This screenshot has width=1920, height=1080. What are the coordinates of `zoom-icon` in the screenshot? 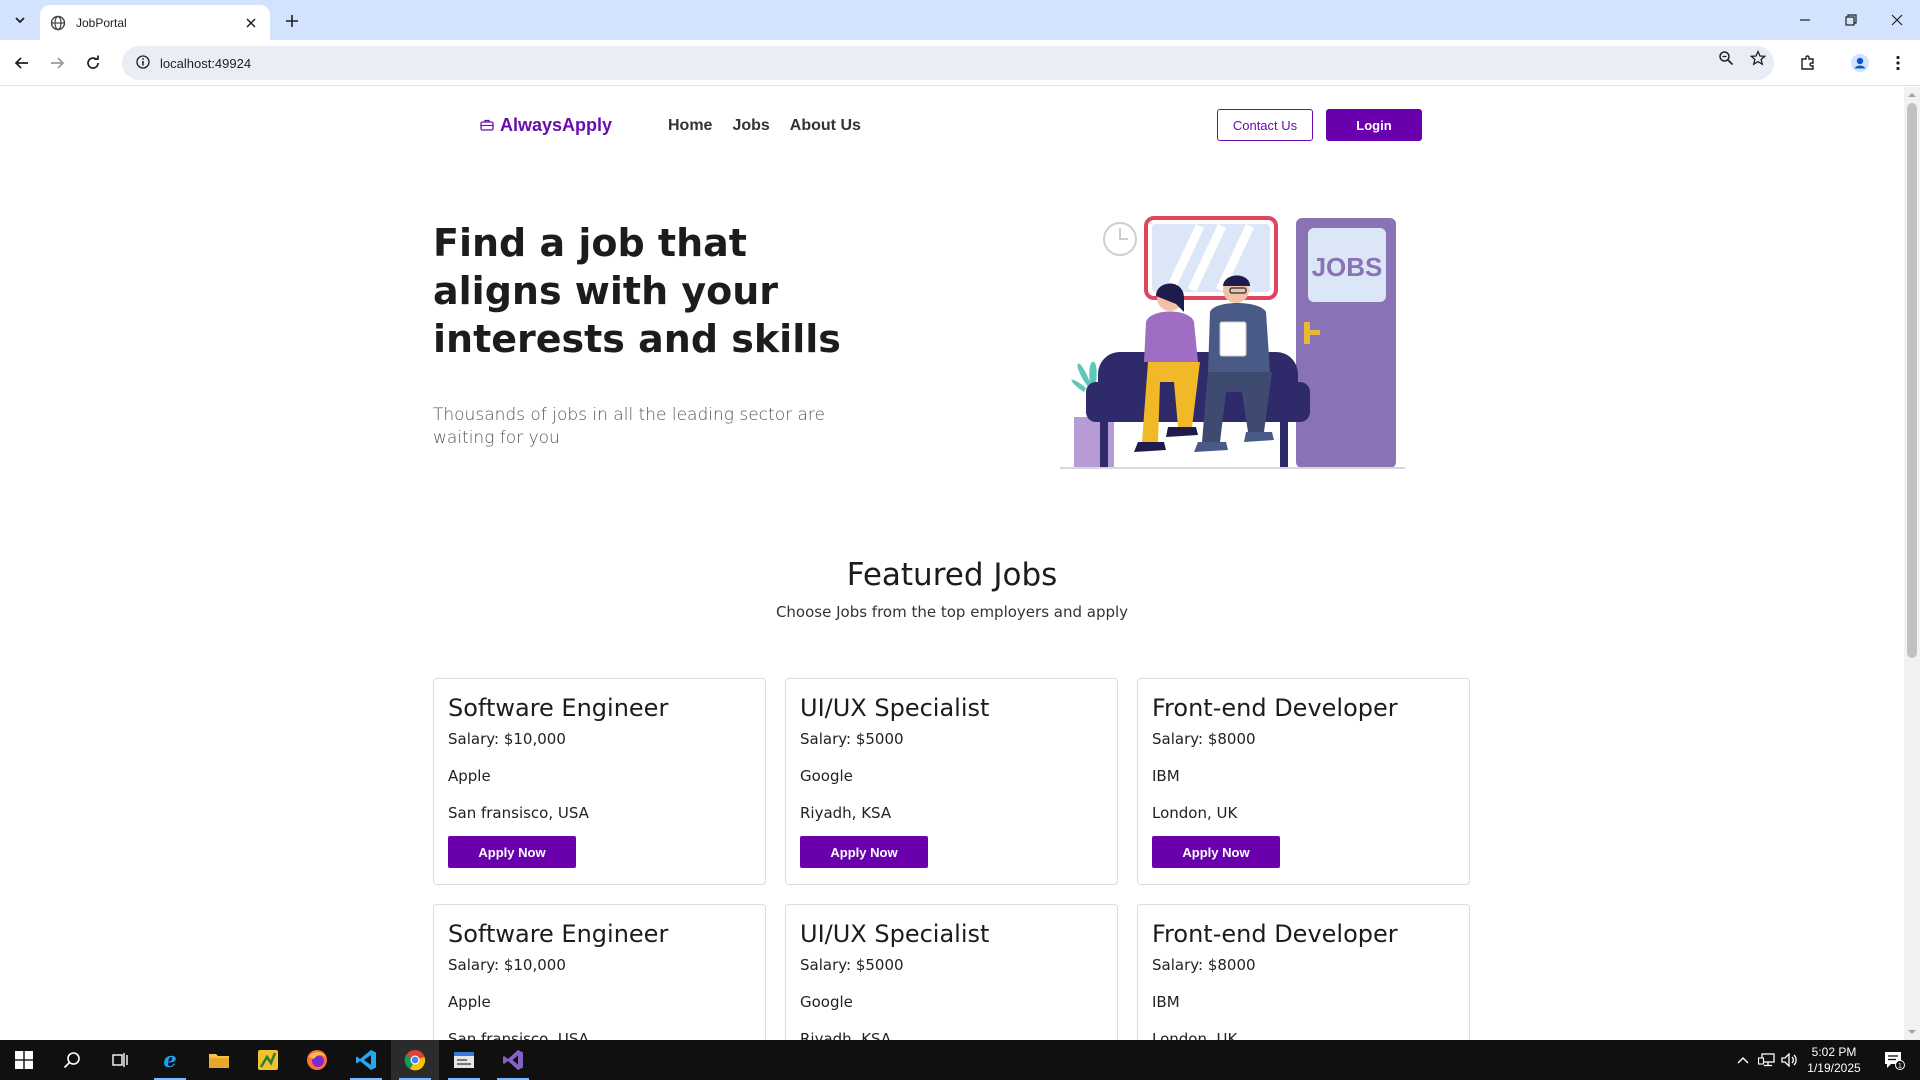 It's located at (1726, 58).